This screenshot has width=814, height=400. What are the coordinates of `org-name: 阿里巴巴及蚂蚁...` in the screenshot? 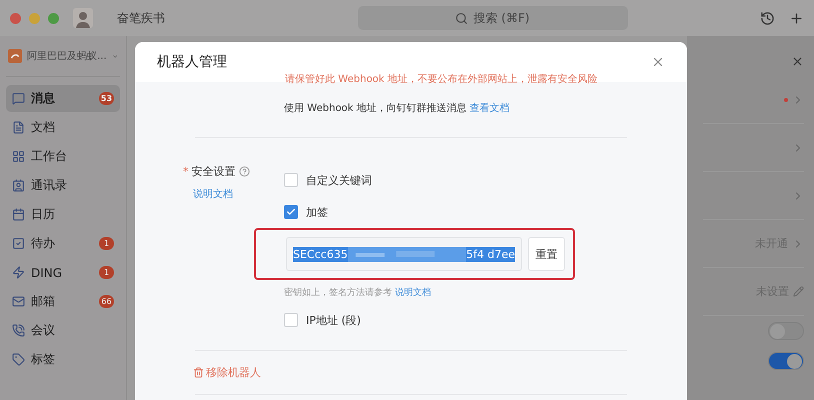 It's located at (67, 56).